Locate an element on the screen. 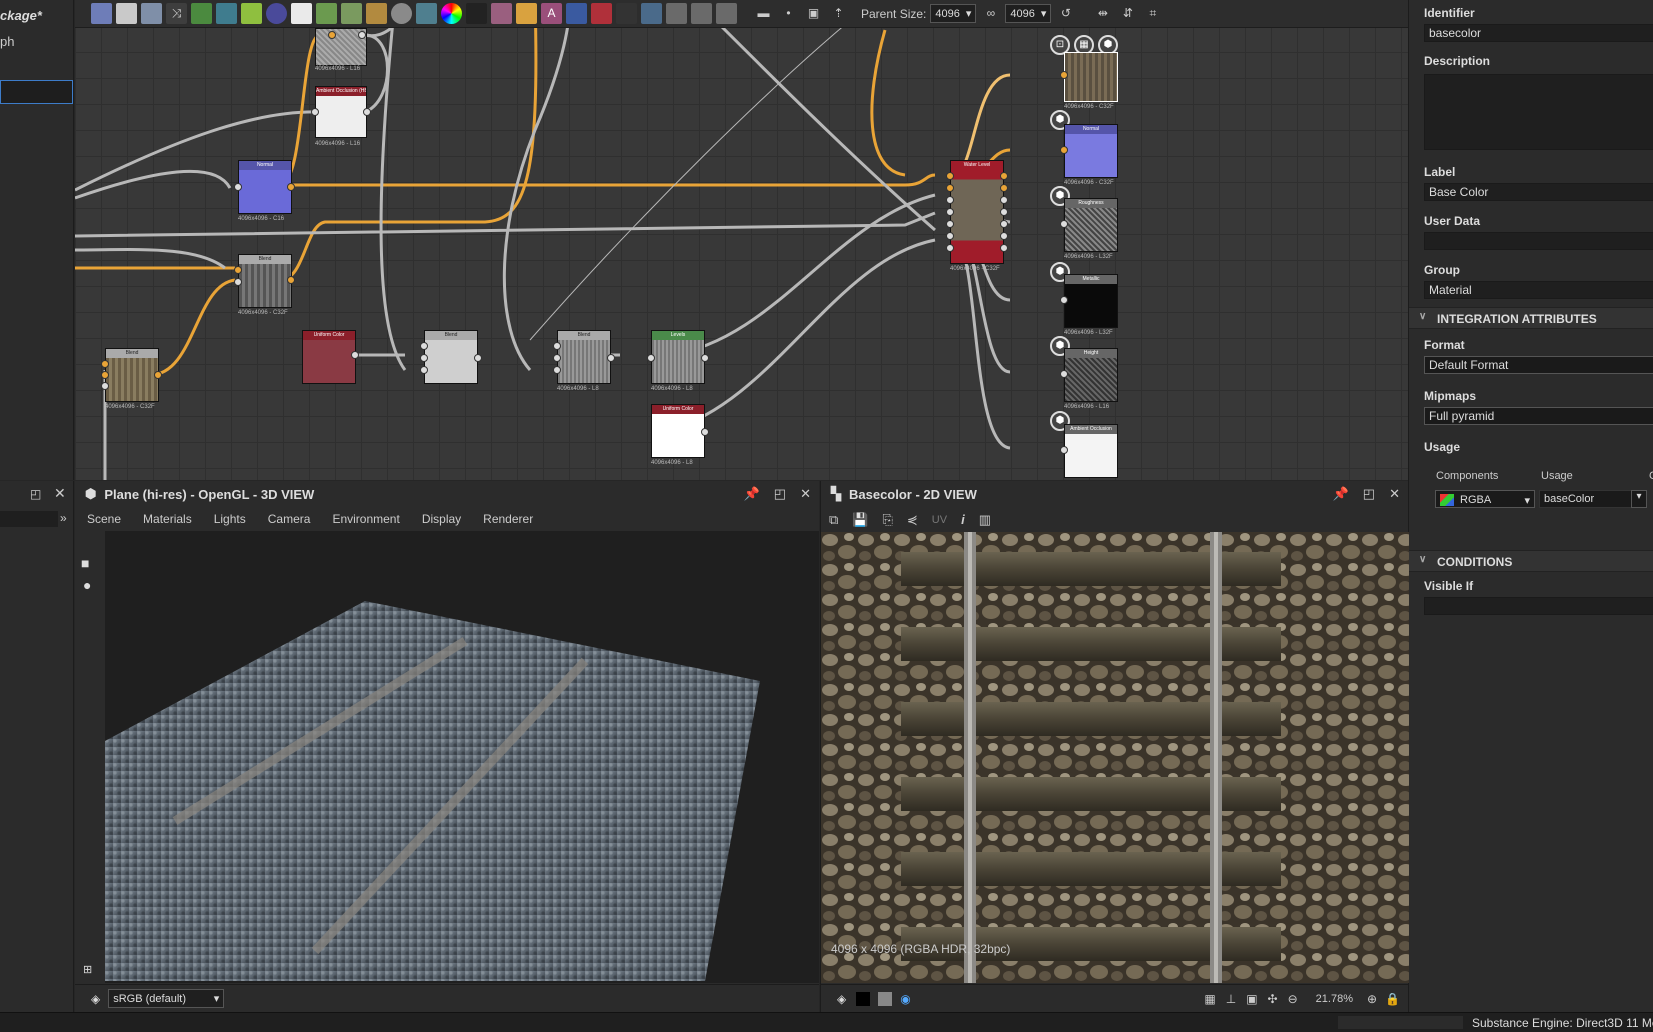 This screenshot has width=1653, height=1032. zoom-out-icon: ⊖ is located at coordinates (1293, 999).